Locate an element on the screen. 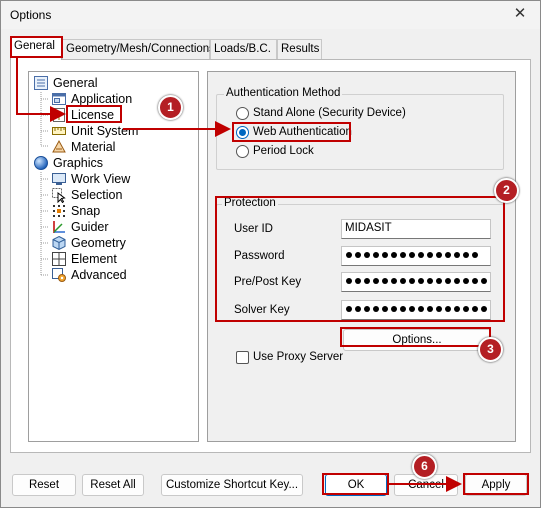 This screenshot has height=508, width=541. tab-loads-bc: Loads/B.C. is located at coordinates (243, 49).